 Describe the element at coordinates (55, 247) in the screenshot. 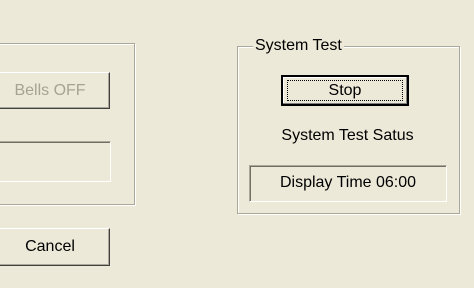

I see `cancel-button: Cancel` at that location.